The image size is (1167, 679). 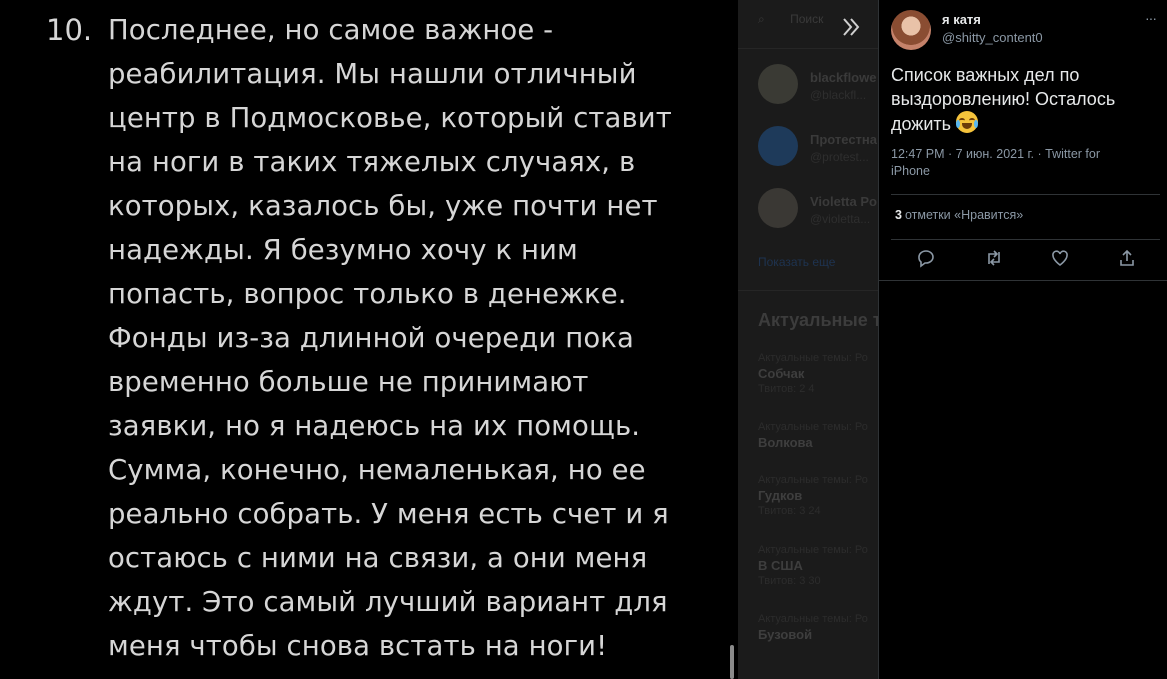 What do you see at coordinates (1023, 260) in the screenshot?
I see `tweet-actions` at bounding box center [1023, 260].